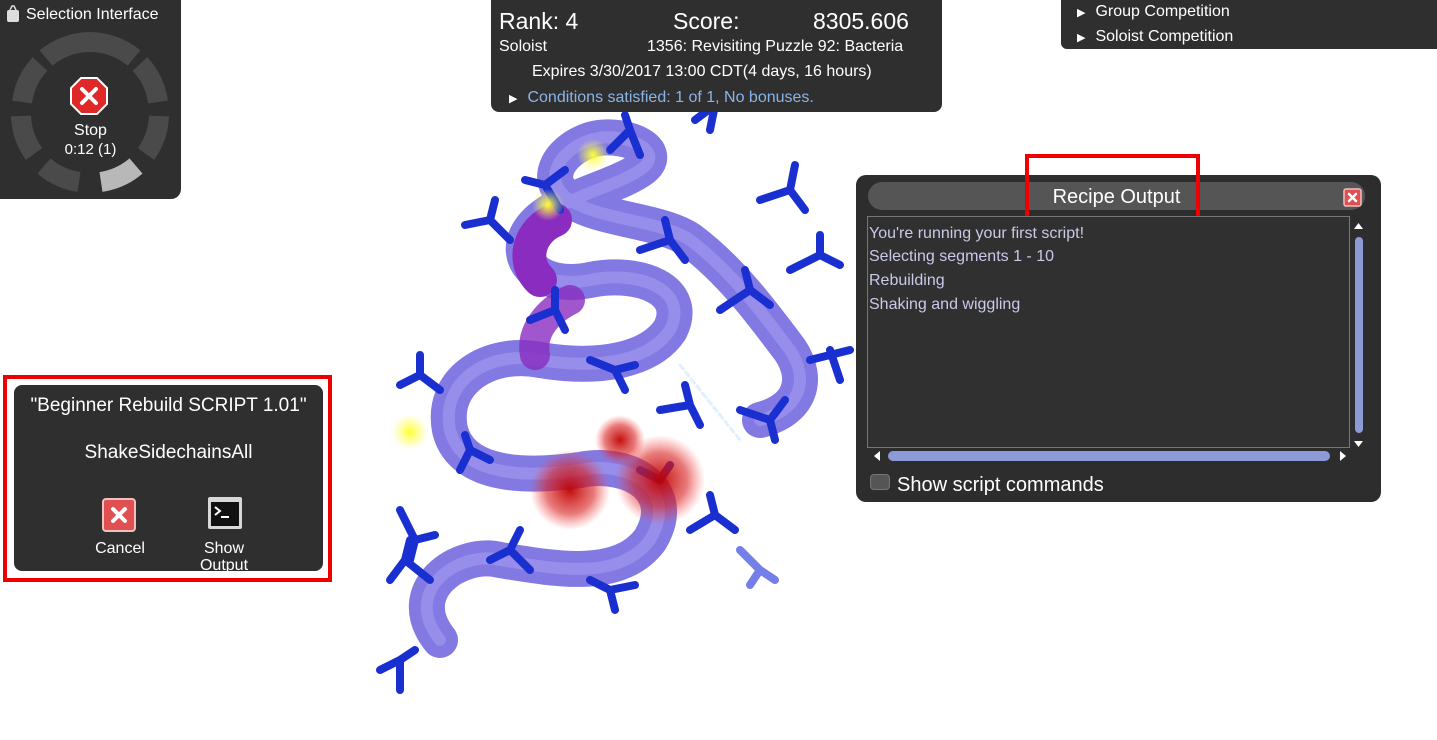  Describe the element at coordinates (120, 548) in the screenshot. I see `cancel-label: Cancel` at that location.